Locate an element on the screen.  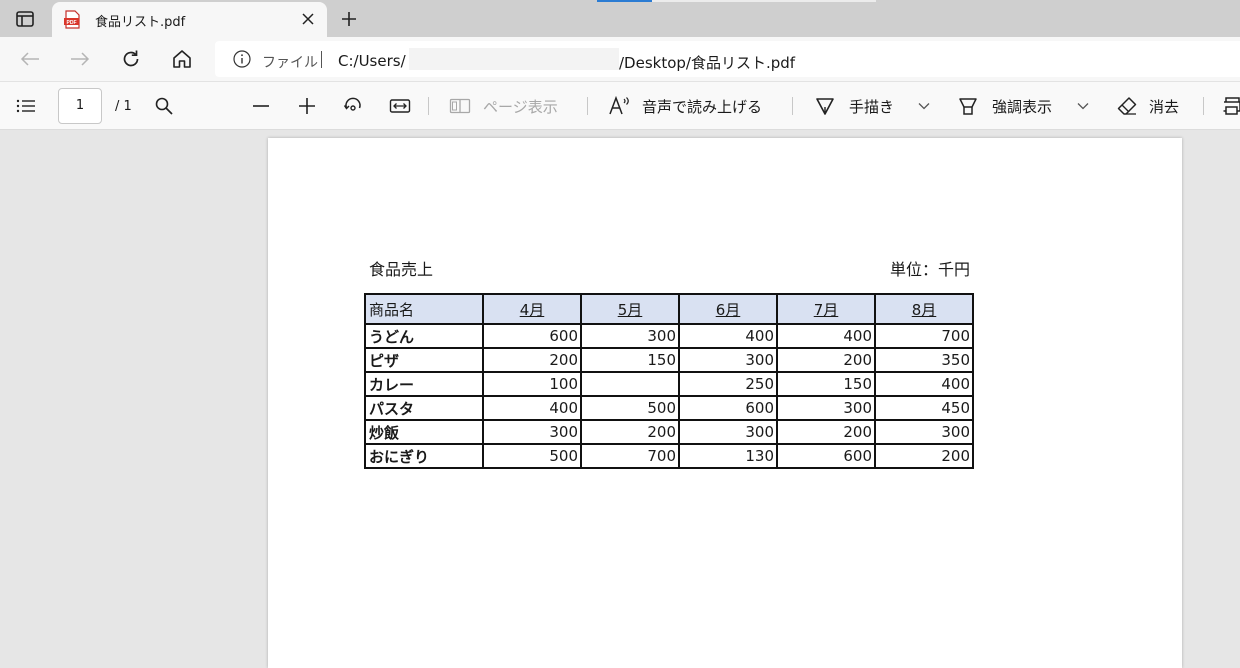
new-tab-button is located at coordinates (349, 19).